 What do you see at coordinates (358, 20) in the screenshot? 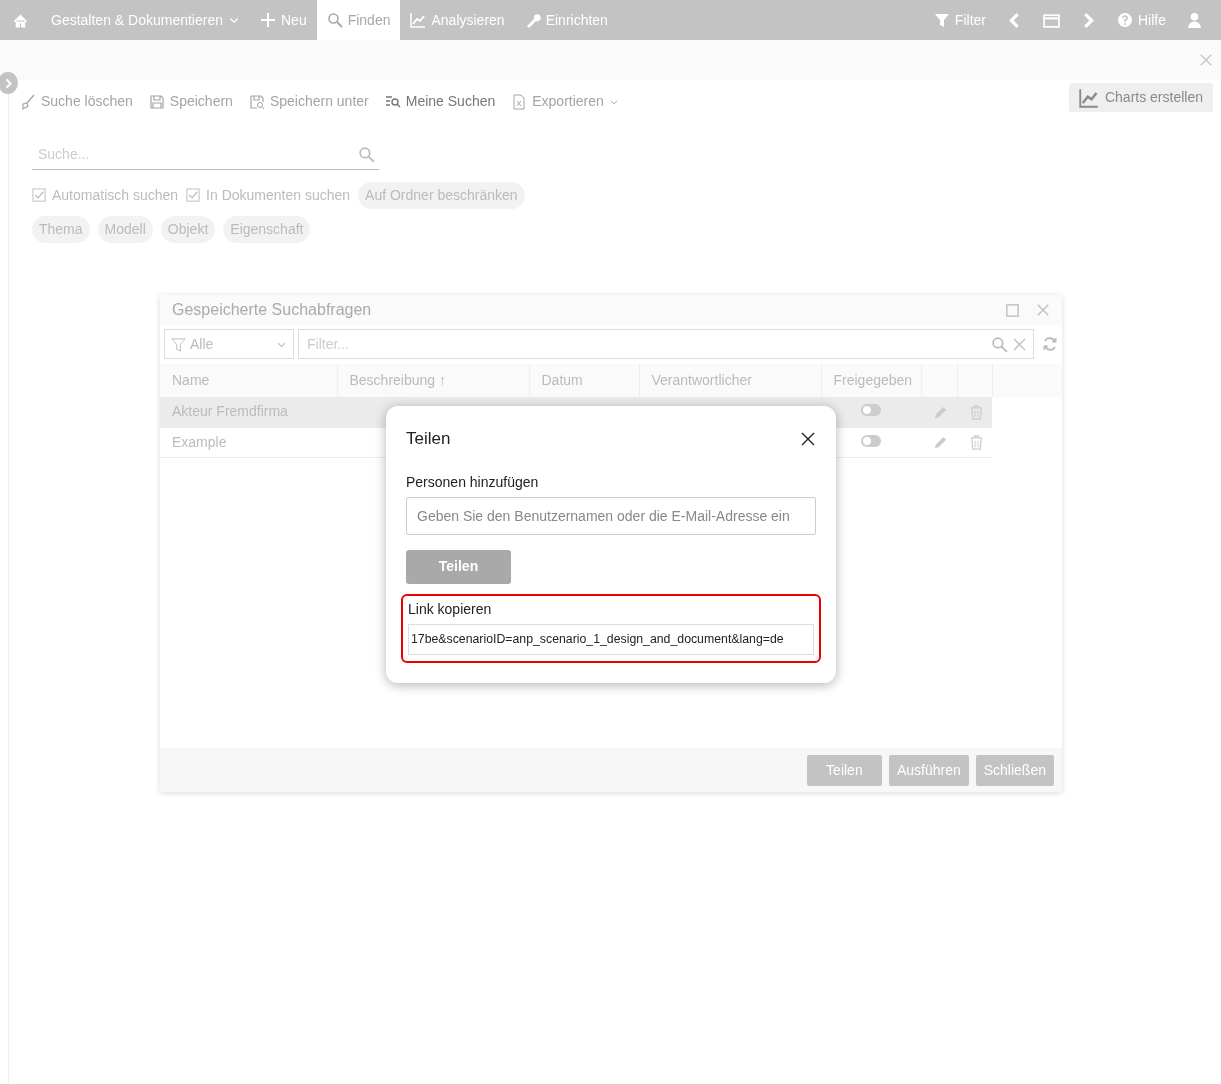
I see `nav-tab: Finden` at bounding box center [358, 20].